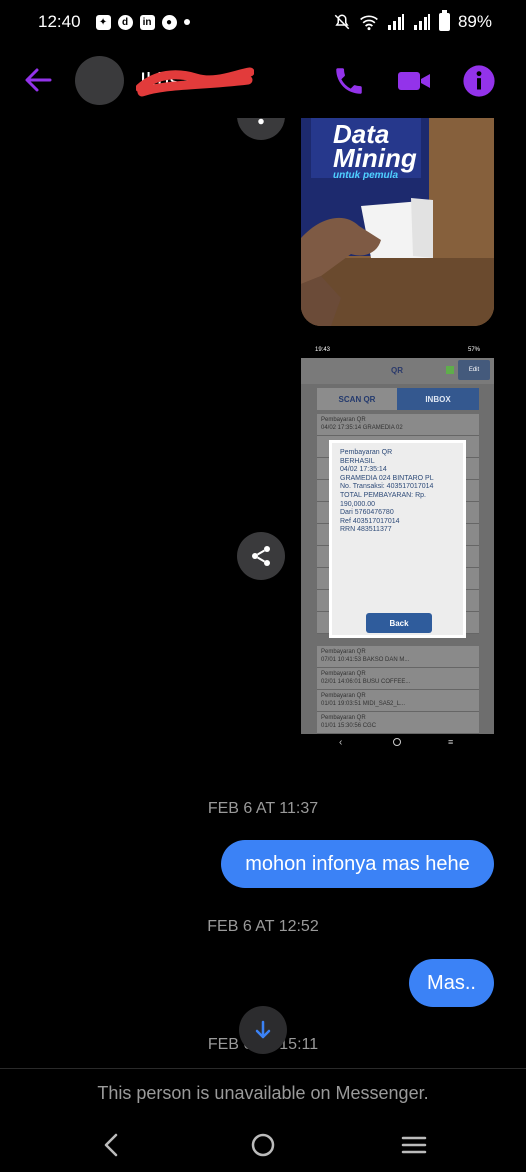 The width and height of the screenshot is (526, 1172). I want to click on screenshot-battery: 57%, so click(473, 350).